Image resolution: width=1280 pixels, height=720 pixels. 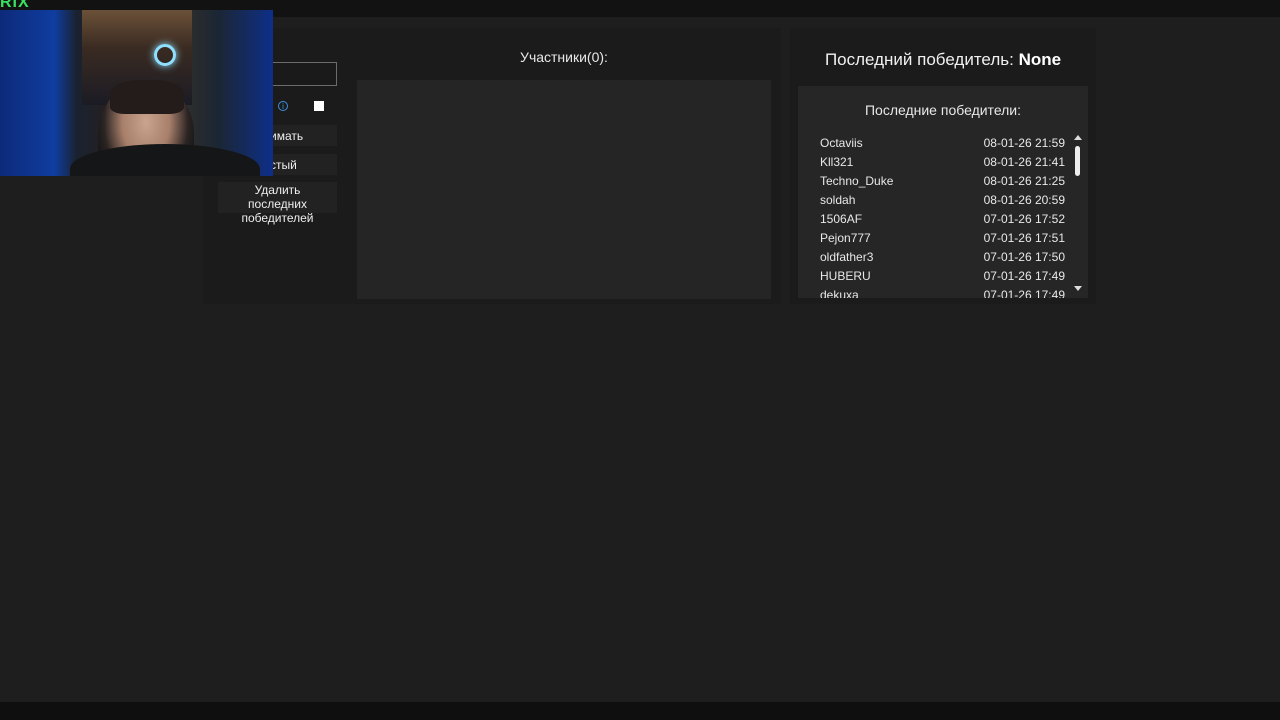 I want to click on winner-date: 08-01-26 21:59, so click(x=1024, y=143).